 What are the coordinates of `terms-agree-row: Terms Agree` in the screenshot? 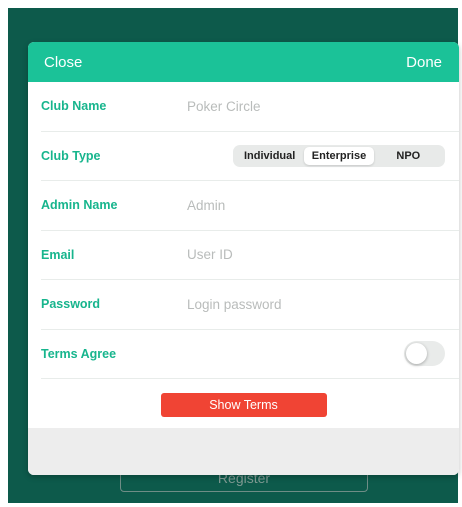 It's located at (250, 354).